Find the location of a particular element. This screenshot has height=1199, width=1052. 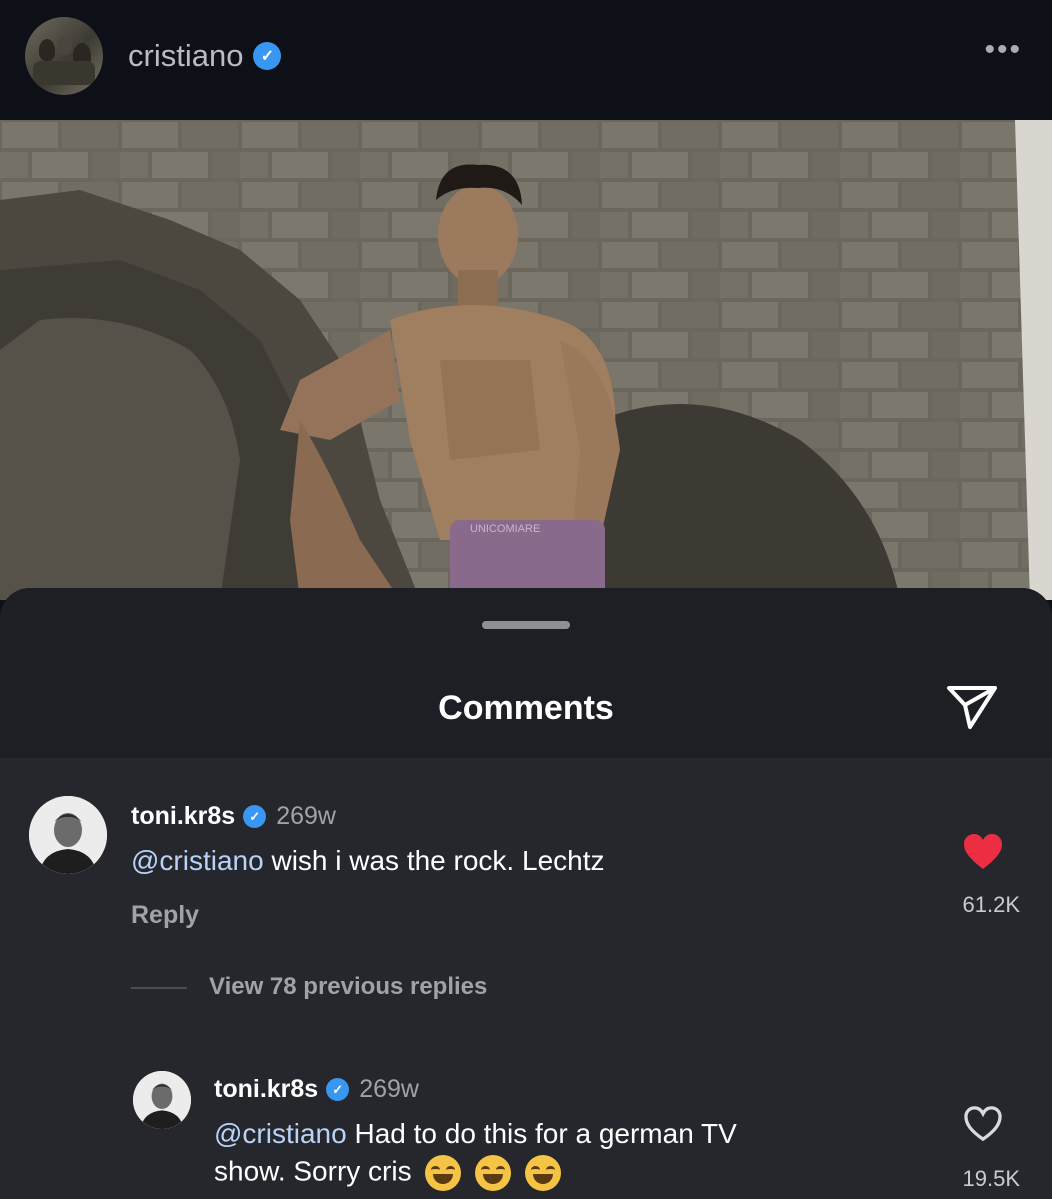

profile-avatar is located at coordinates (64, 56).